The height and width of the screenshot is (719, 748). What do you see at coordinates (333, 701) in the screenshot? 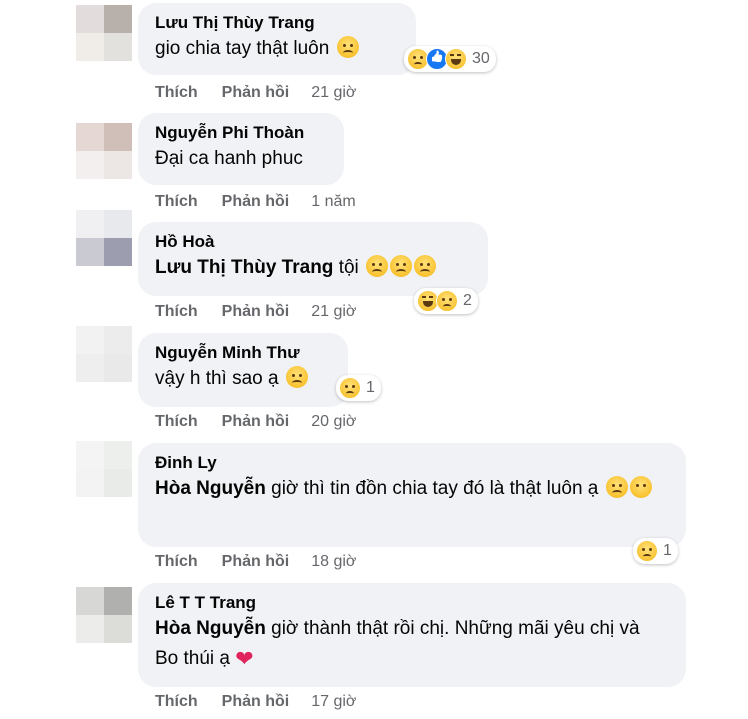
I see `comment-time: 17 giờ` at bounding box center [333, 701].